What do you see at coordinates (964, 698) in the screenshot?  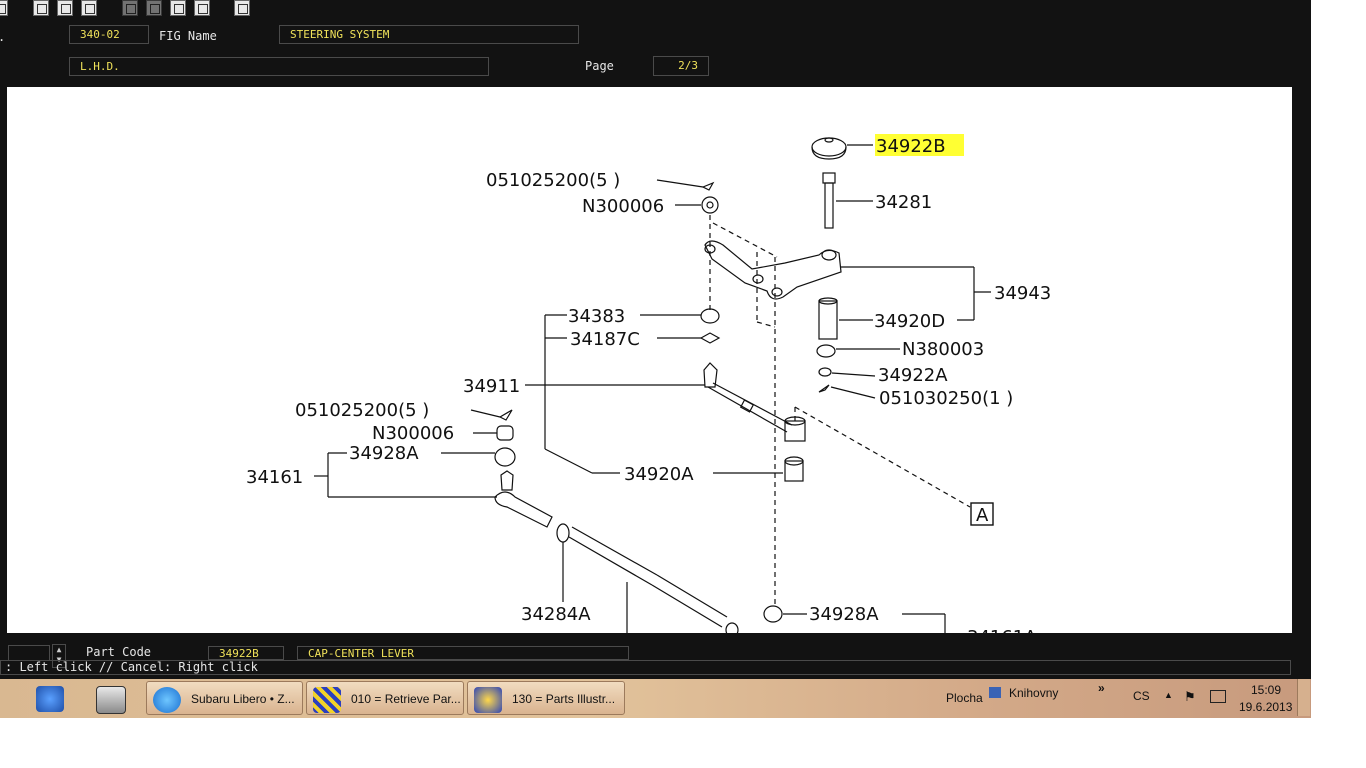 I see `desktop-toolbar: Plocha` at bounding box center [964, 698].